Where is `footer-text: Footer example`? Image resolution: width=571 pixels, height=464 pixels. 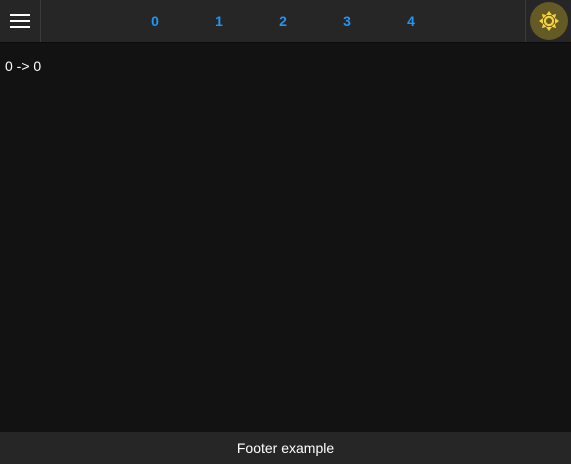
footer-text: Footer example is located at coordinates (285, 448).